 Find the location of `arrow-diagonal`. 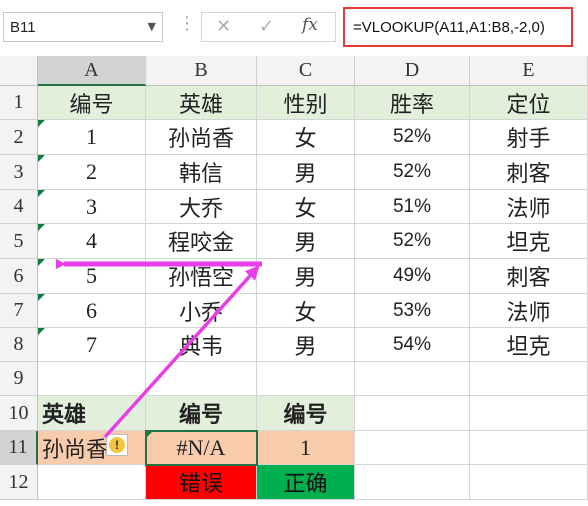

arrow-diagonal is located at coordinates (181, 352).